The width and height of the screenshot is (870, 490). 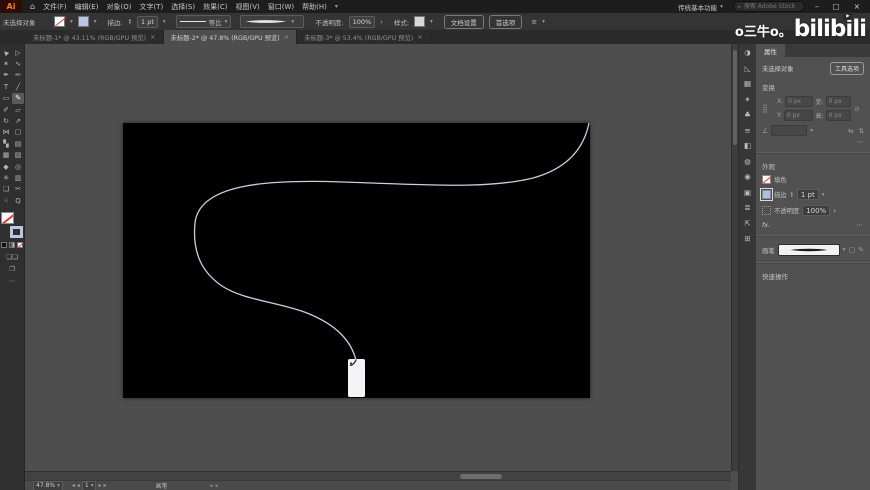 What do you see at coordinates (747, 176) in the screenshot?
I see `panel-icon-appearance: ◉` at bounding box center [747, 176].